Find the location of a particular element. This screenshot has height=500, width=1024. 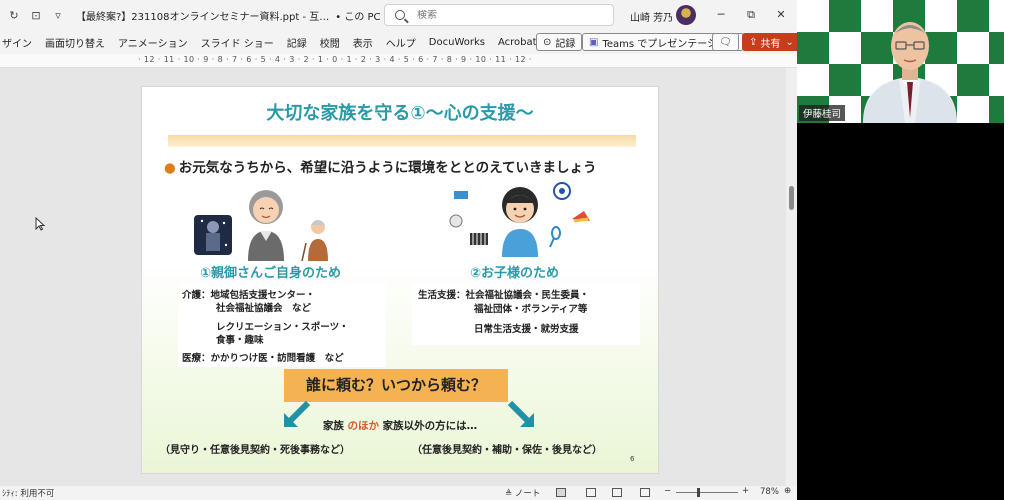

family-accent: のほか is located at coordinates (363, 426).